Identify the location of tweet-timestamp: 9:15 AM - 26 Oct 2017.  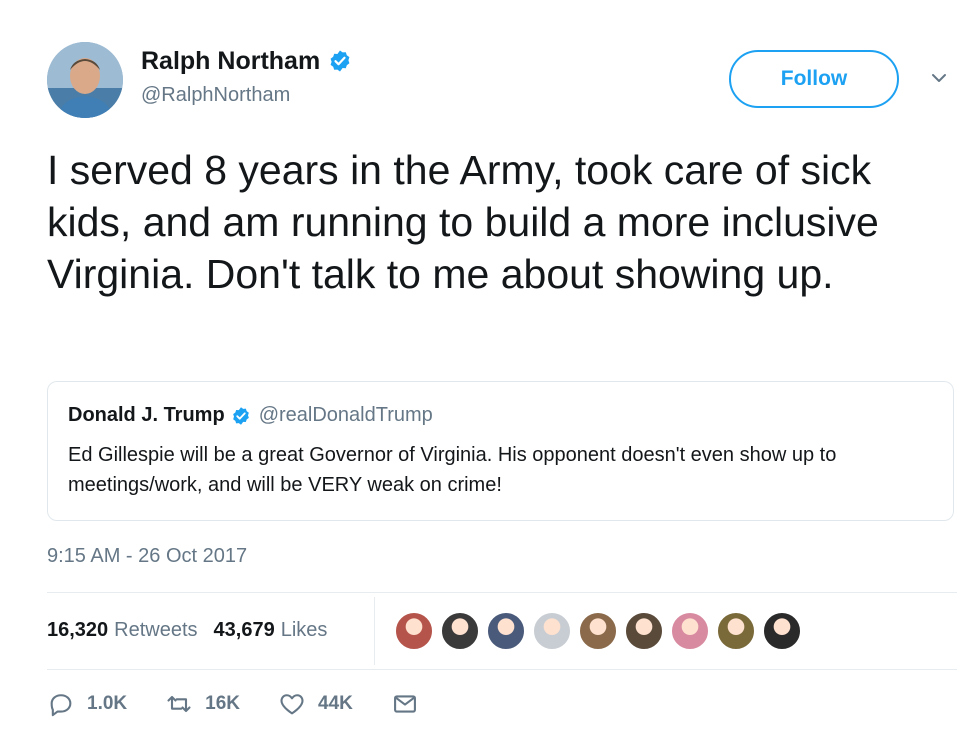
(147, 556).